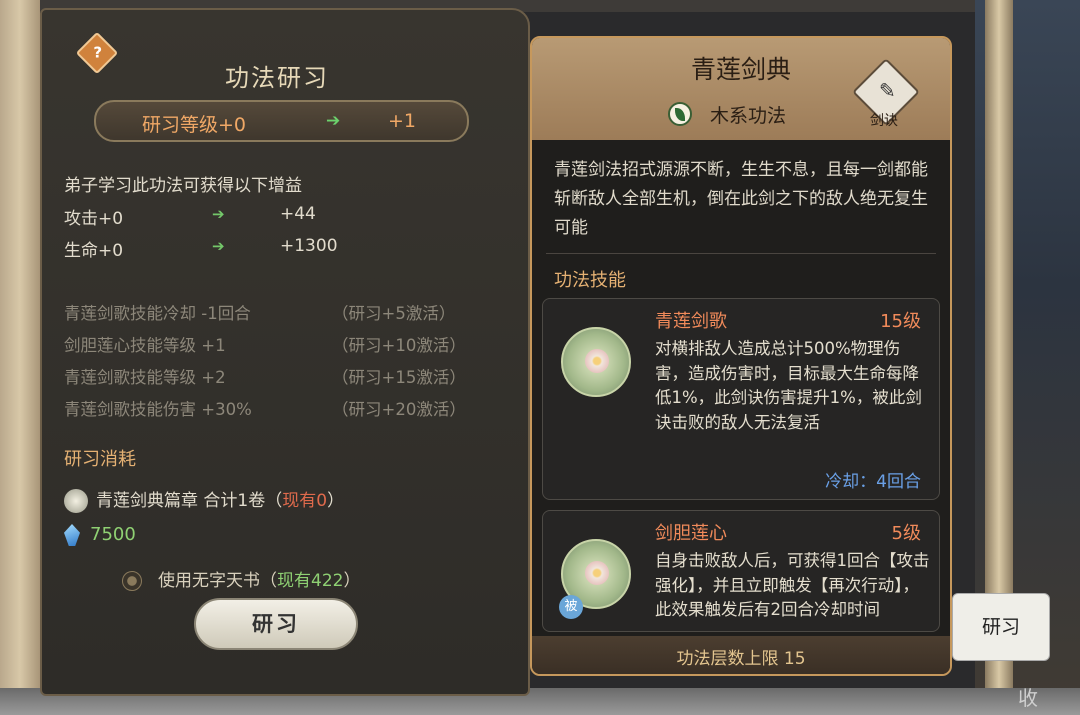 The height and width of the screenshot is (715, 1080). I want to click on skill-level: 5级, so click(906, 533).